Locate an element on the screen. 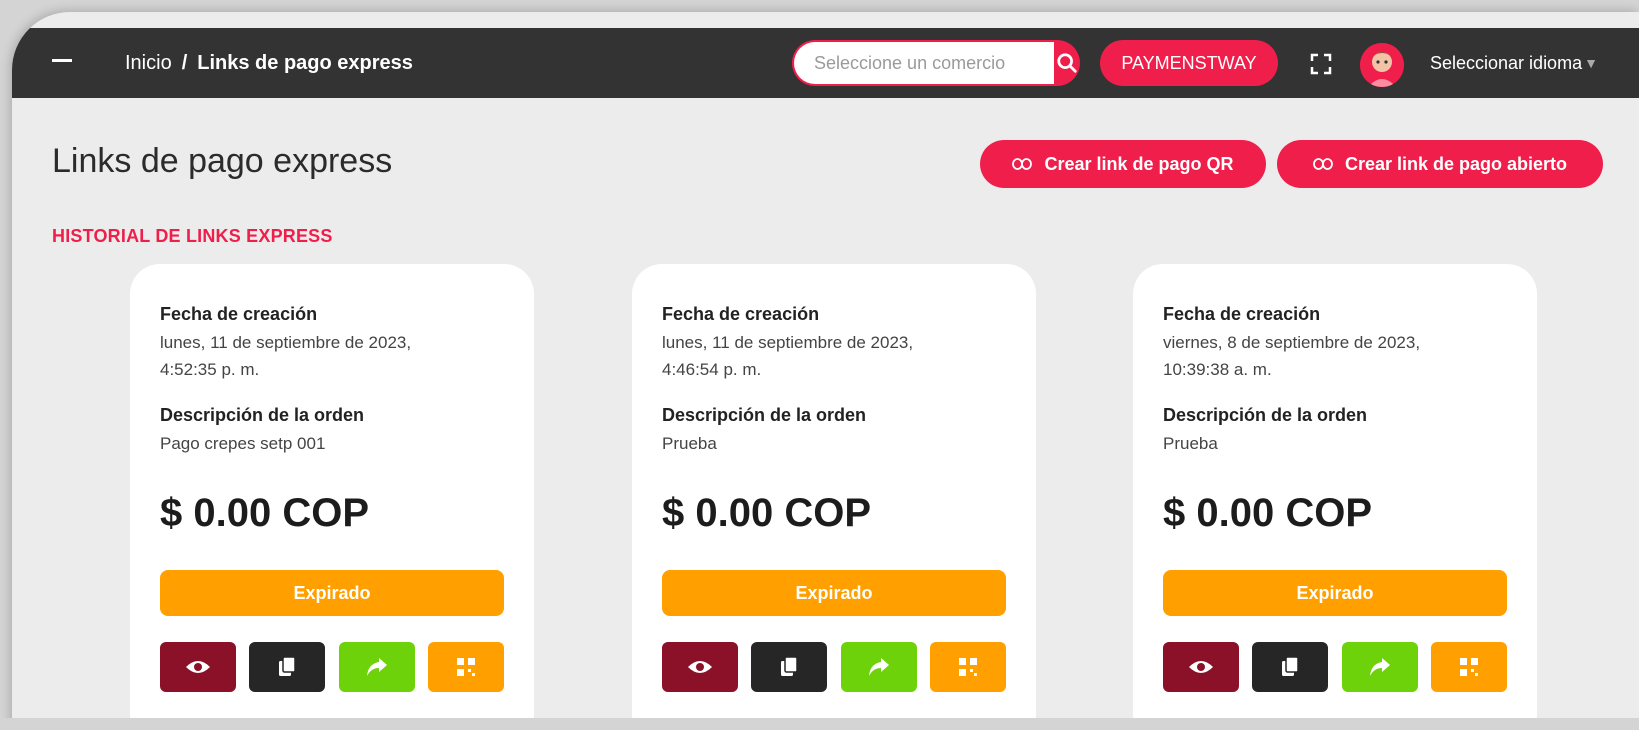 This screenshot has height=730, width=1639. avatar is located at coordinates (1382, 65).